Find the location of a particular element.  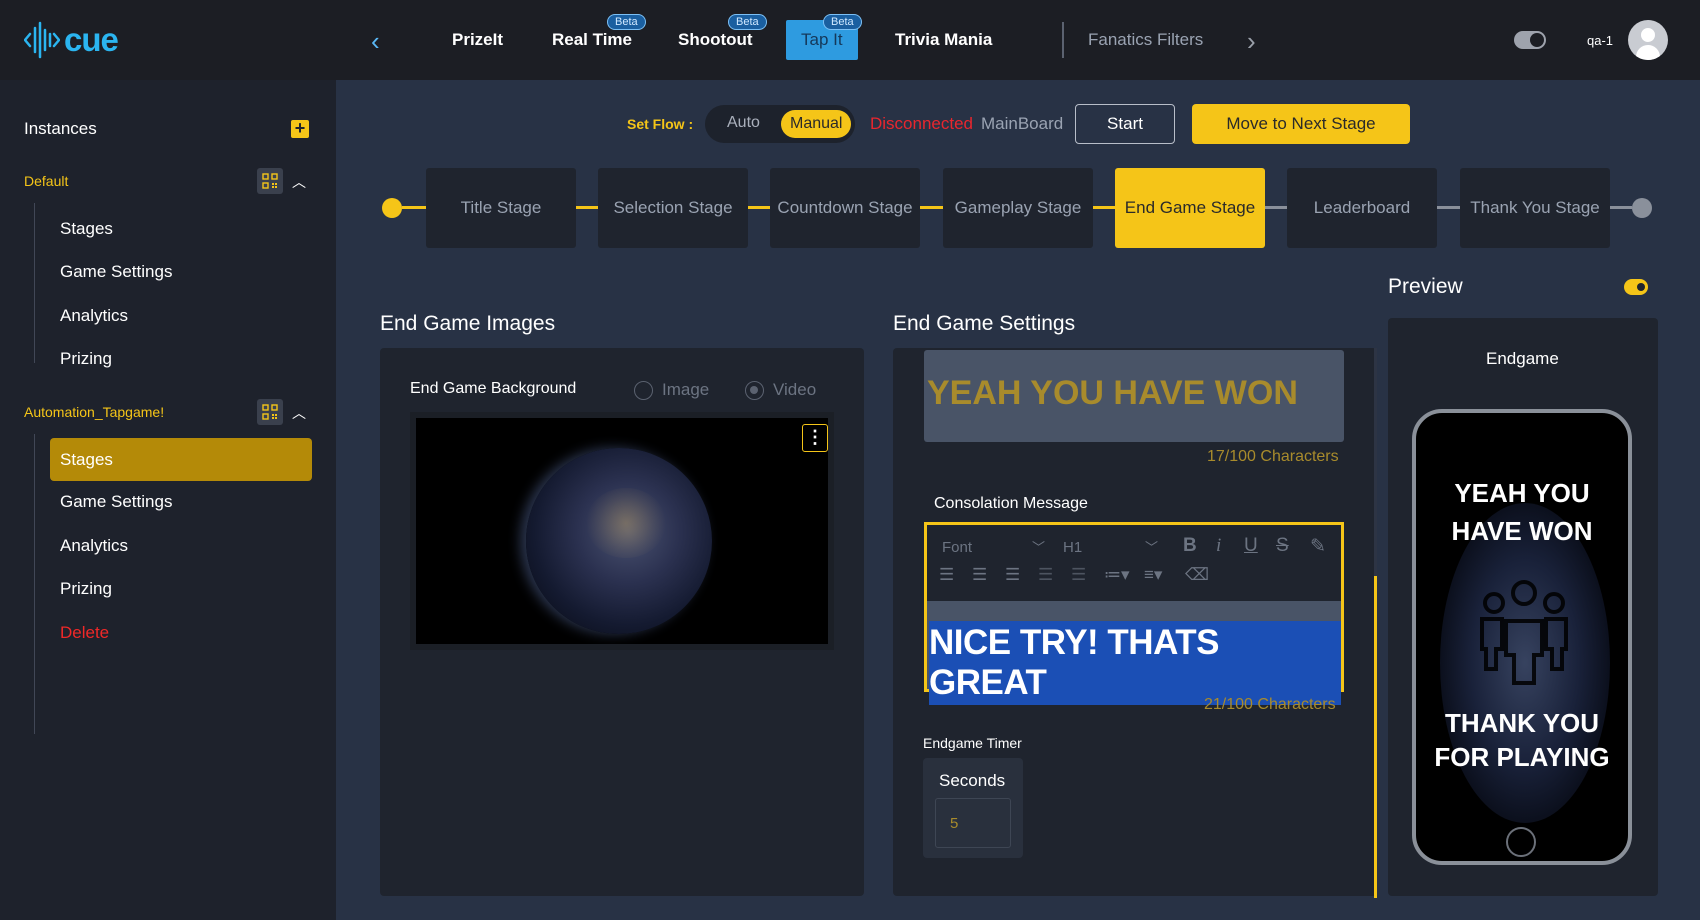

flow-auto-option: Auto is located at coordinates (743, 123).